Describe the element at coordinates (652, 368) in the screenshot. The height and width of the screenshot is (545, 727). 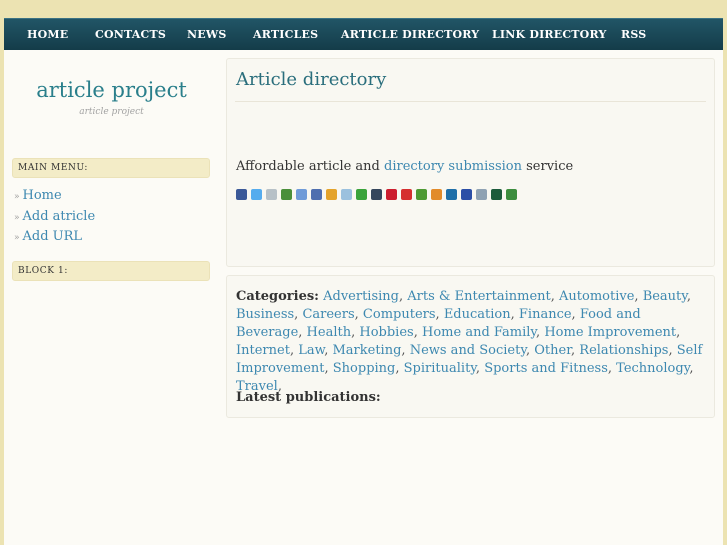
I see `category-link: Technology` at that location.